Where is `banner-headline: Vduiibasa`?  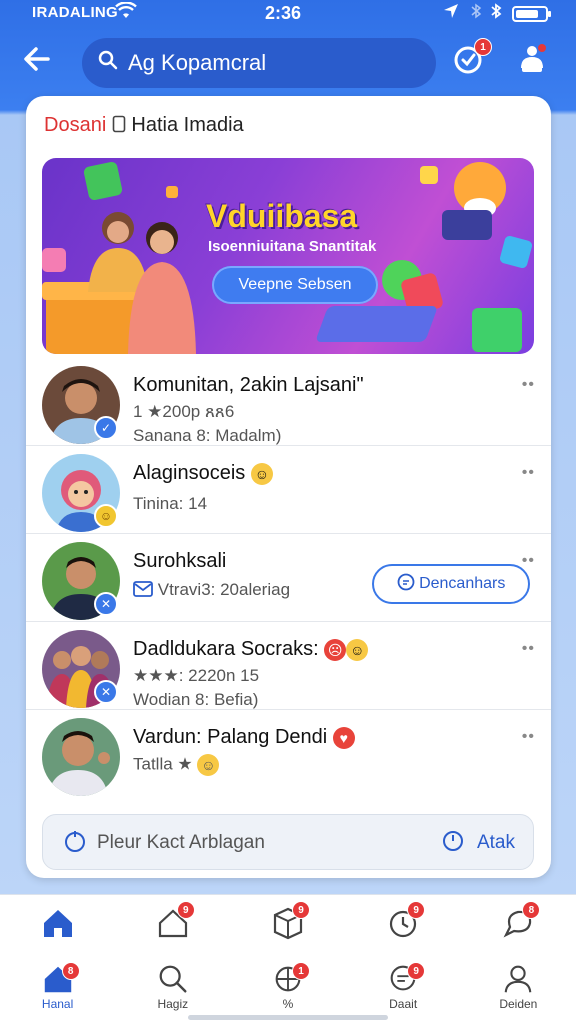
banner-headline: Vduiibasa is located at coordinates (282, 216).